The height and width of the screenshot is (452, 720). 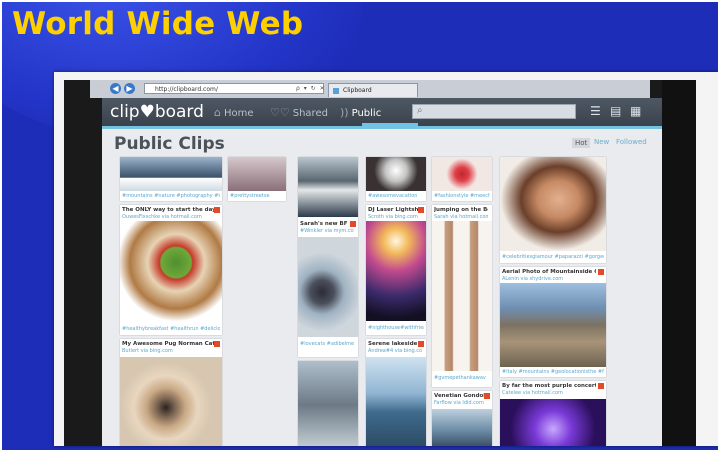 I want to click on clip-card, so click(x=328, y=403).